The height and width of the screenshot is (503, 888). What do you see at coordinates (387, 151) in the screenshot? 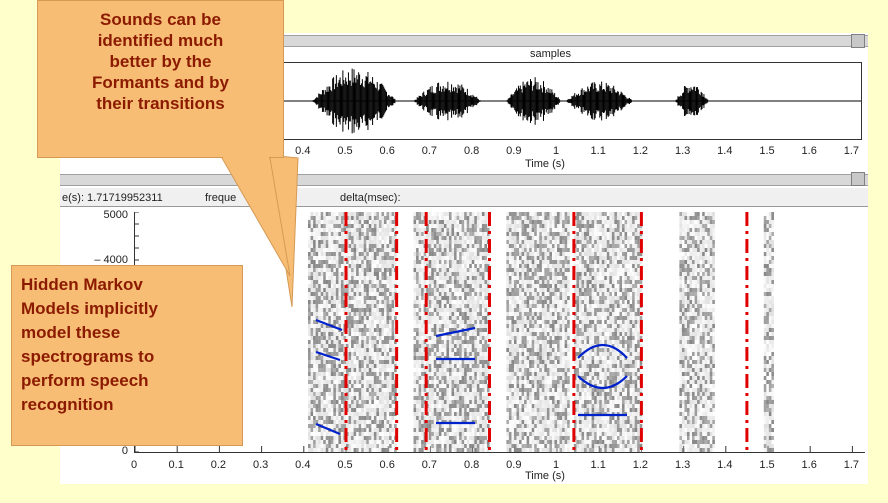
I see `waveform-x-tick: 0.6` at bounding box center [387, 151].